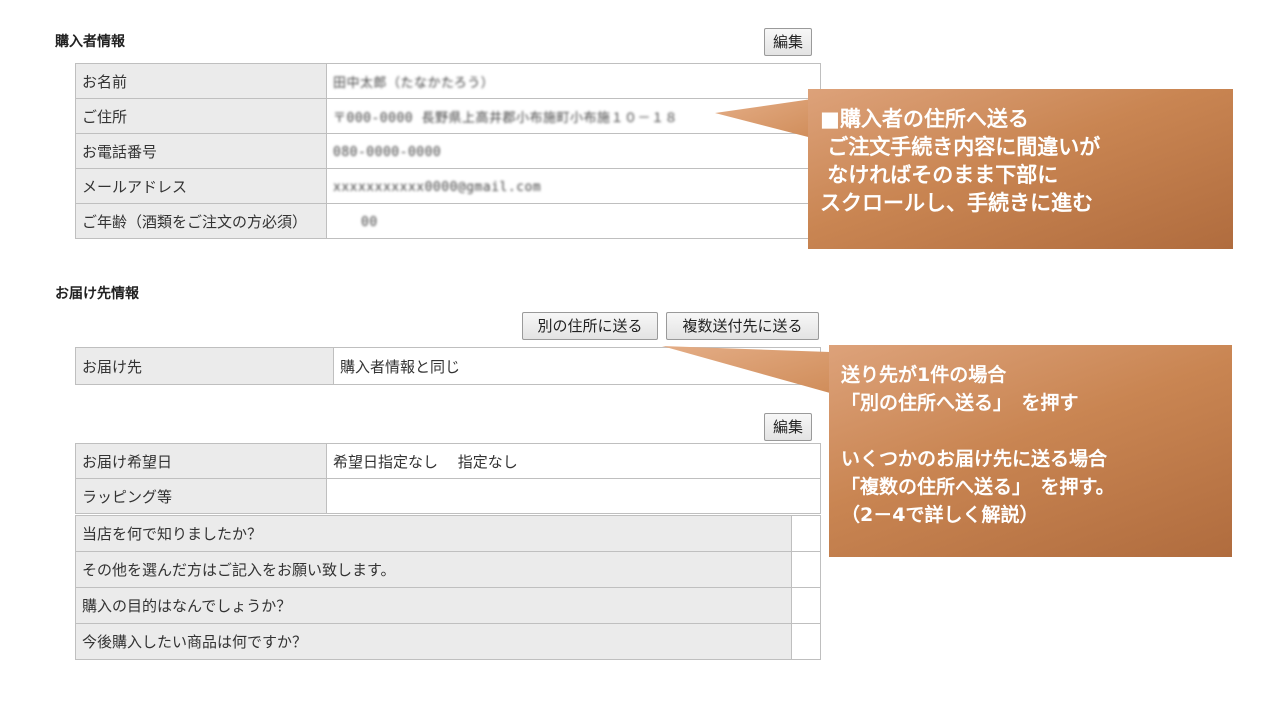  I want to click on order-table: お届け希望日 希望日指定なし 指定なし ラッピング等, so click(448, 478).